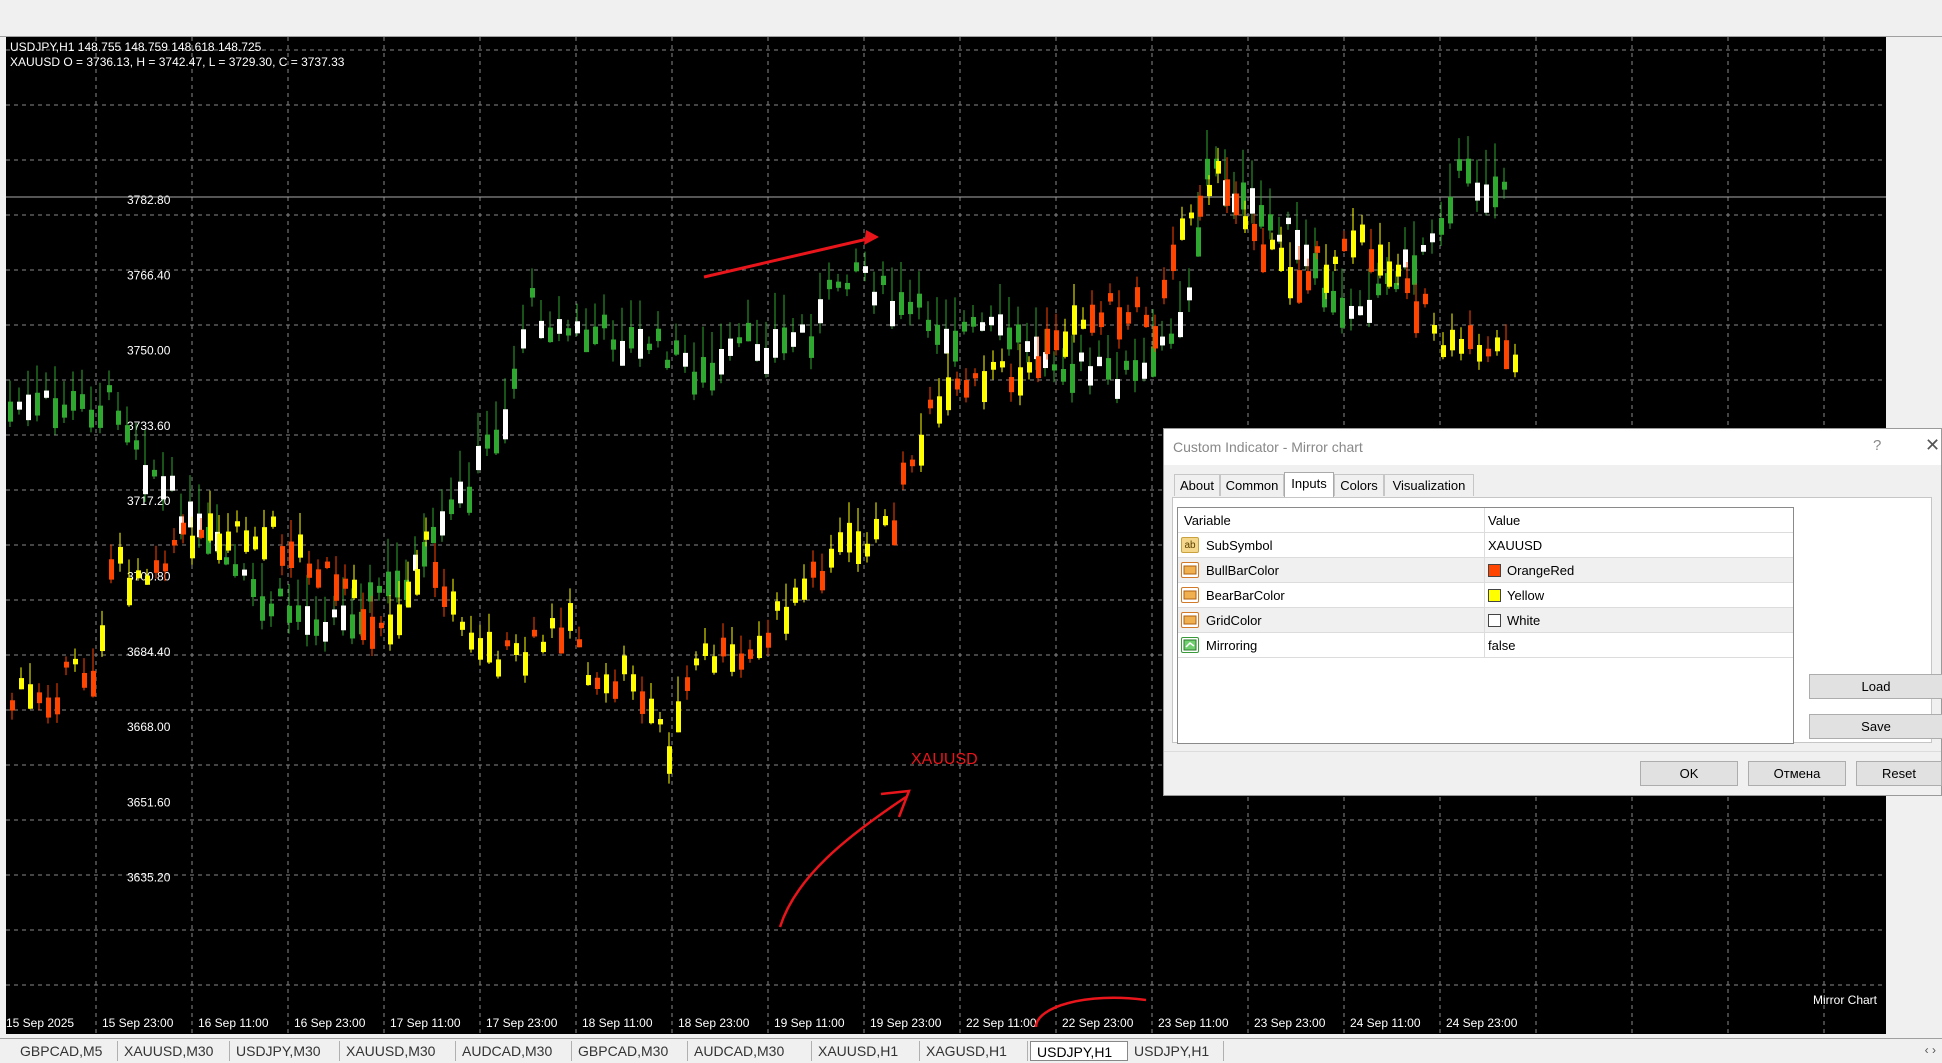 This screenshot has width=1942, height=1063. Describe the element at coordinates (1494, 570) in the screenshot. I see `color-swatch` at that location.